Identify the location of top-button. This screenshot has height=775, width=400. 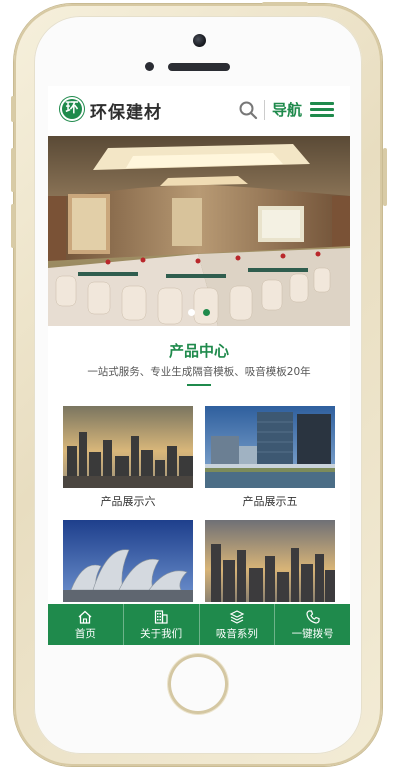
(285, 4).